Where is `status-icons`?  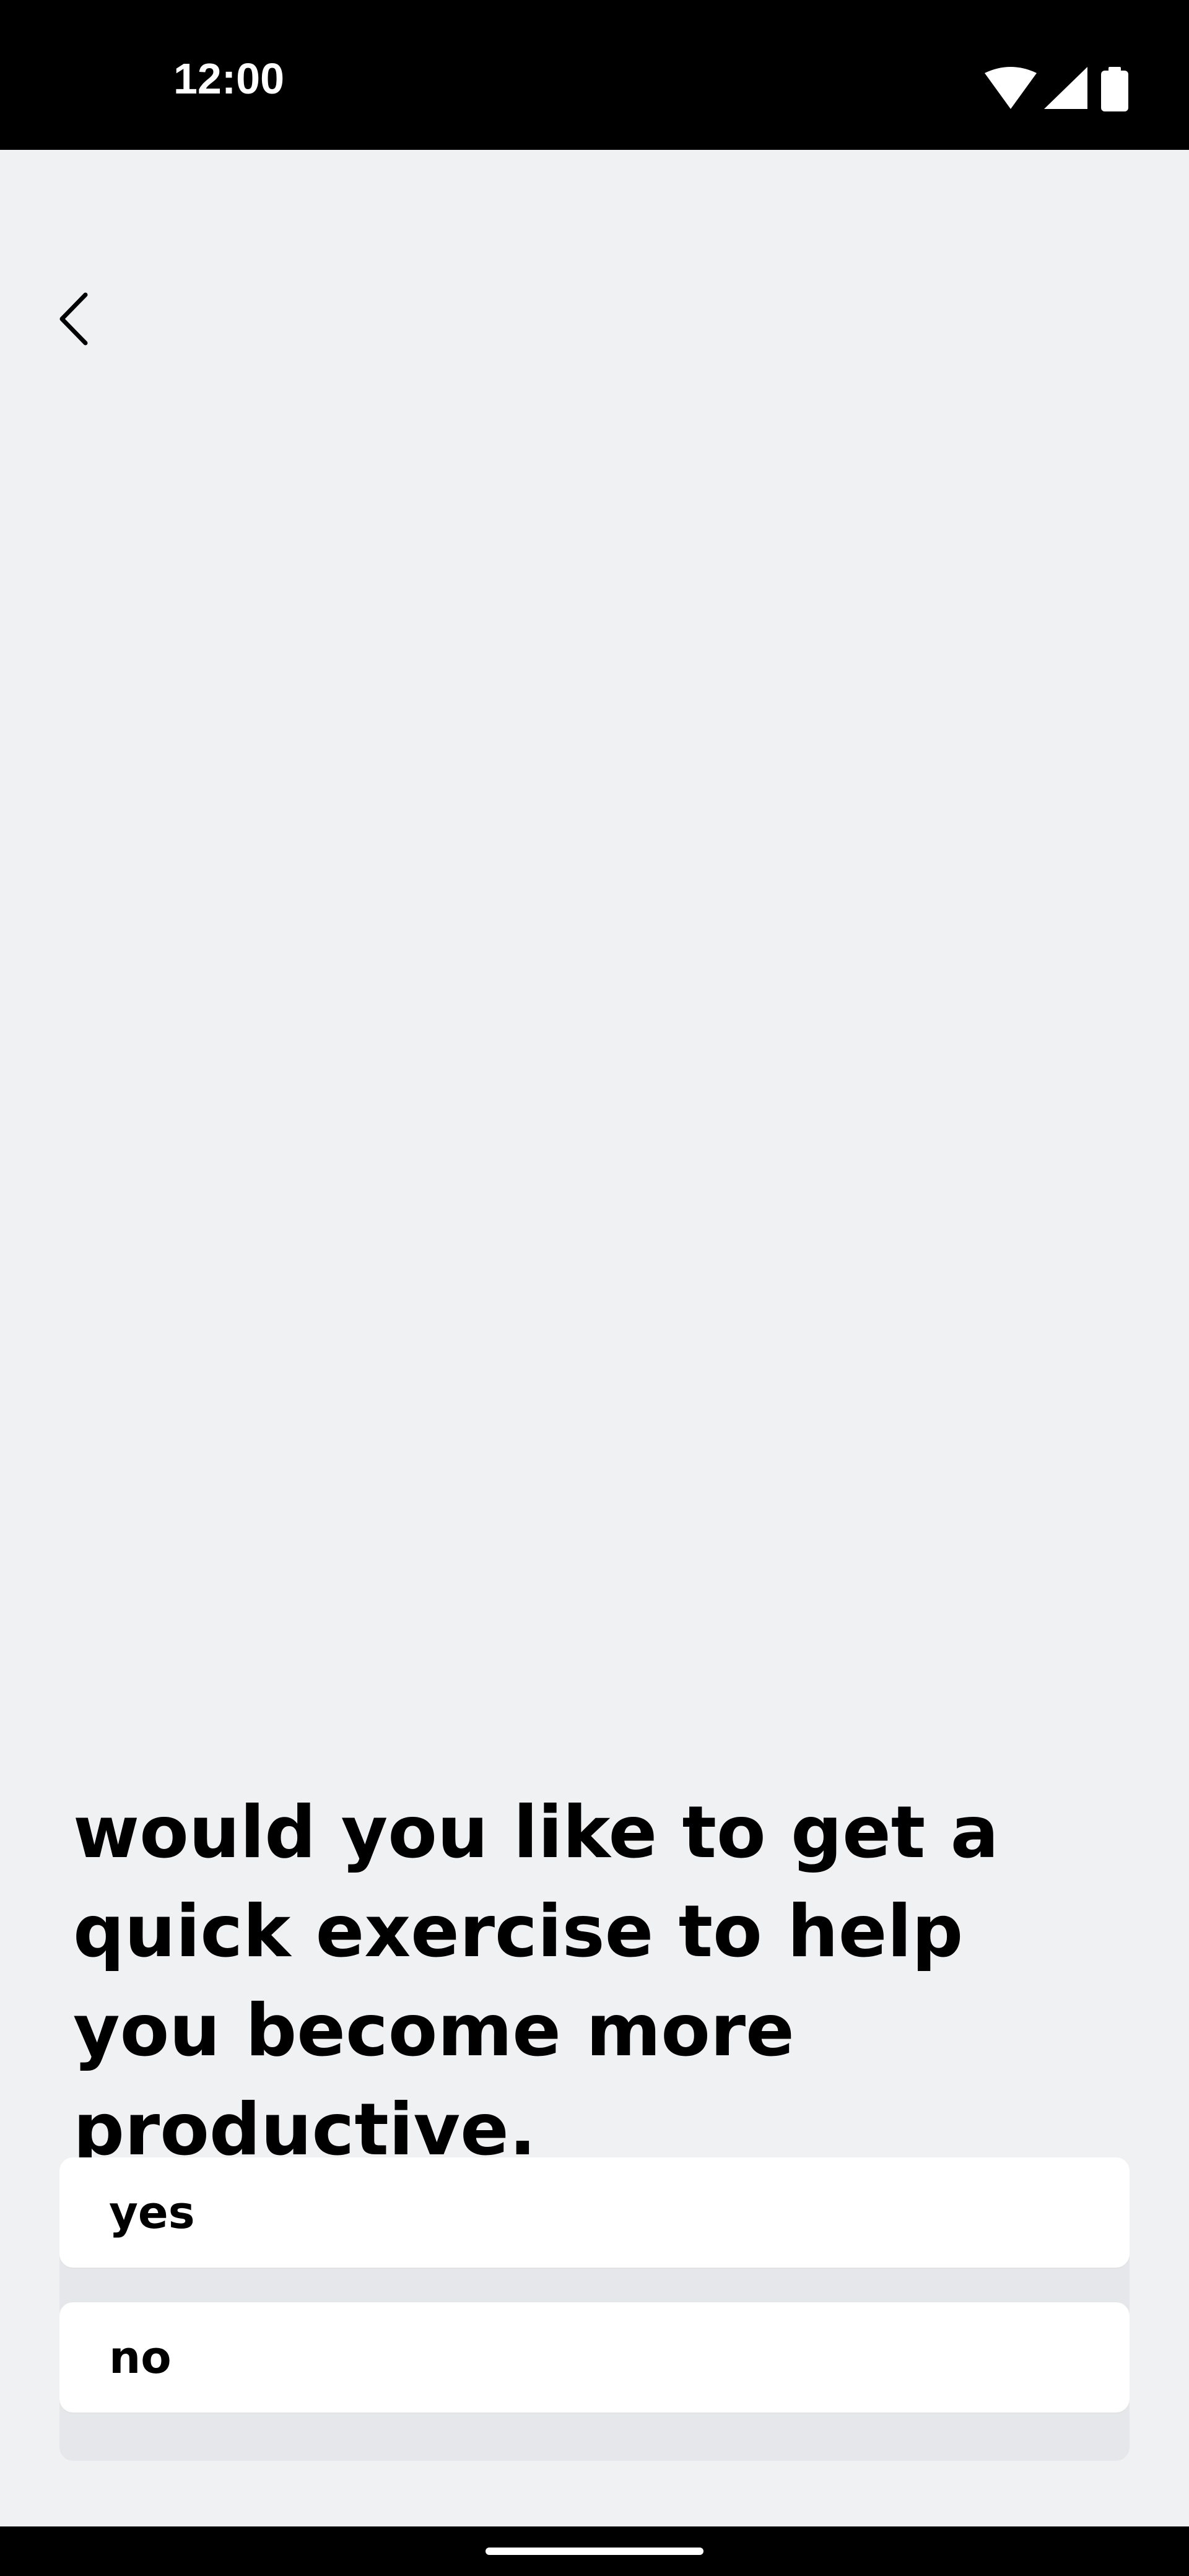 status-icons is located at coordinates (1059, 89).